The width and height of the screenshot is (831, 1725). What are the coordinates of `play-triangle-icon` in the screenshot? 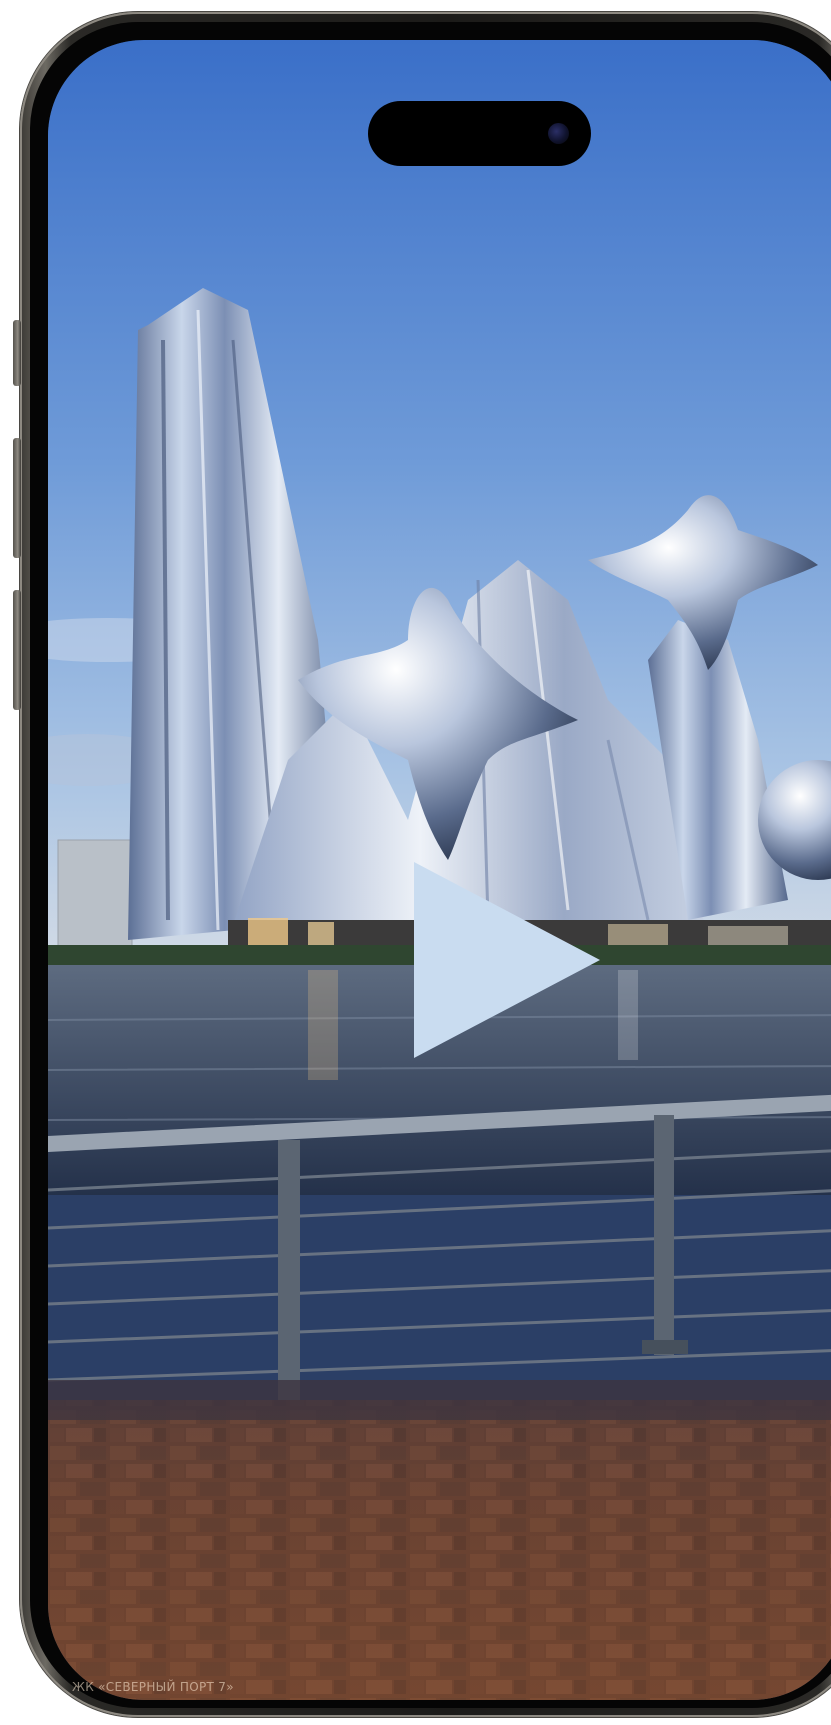 It's located at (507, 960).